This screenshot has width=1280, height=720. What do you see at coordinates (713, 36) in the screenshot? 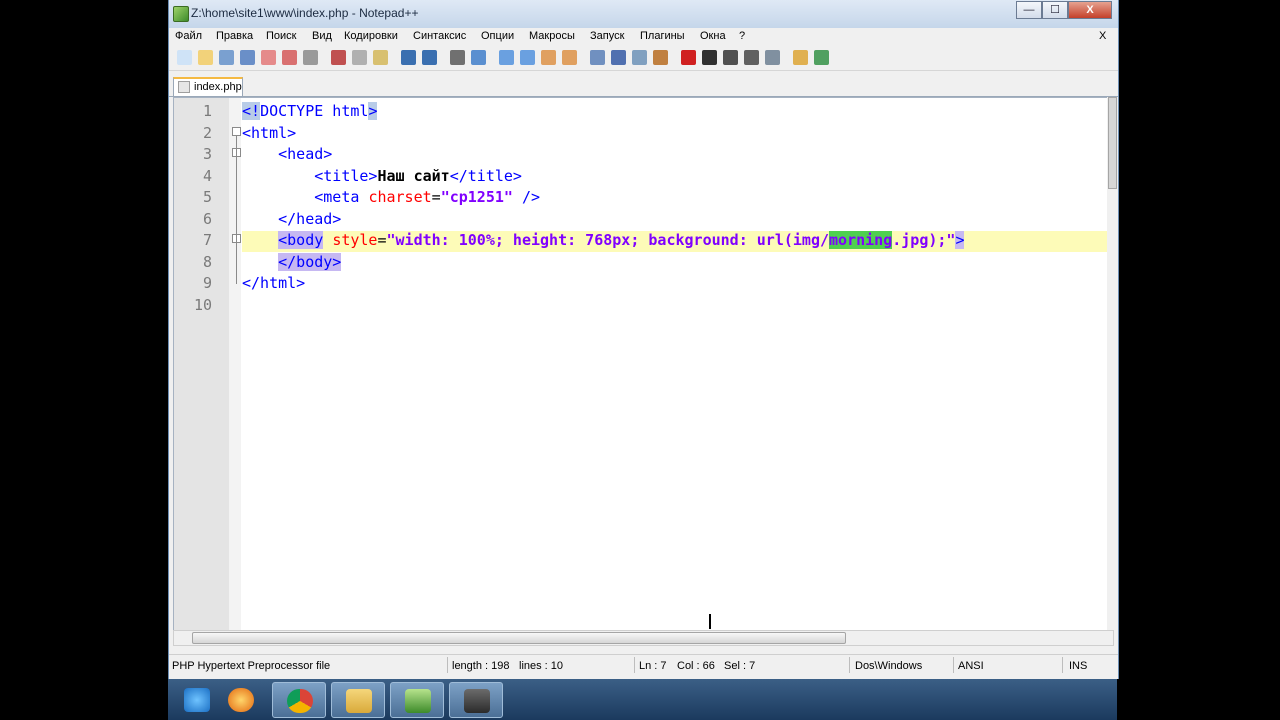
I see `menu-windows: Окна` at bounding box center [713, 36].